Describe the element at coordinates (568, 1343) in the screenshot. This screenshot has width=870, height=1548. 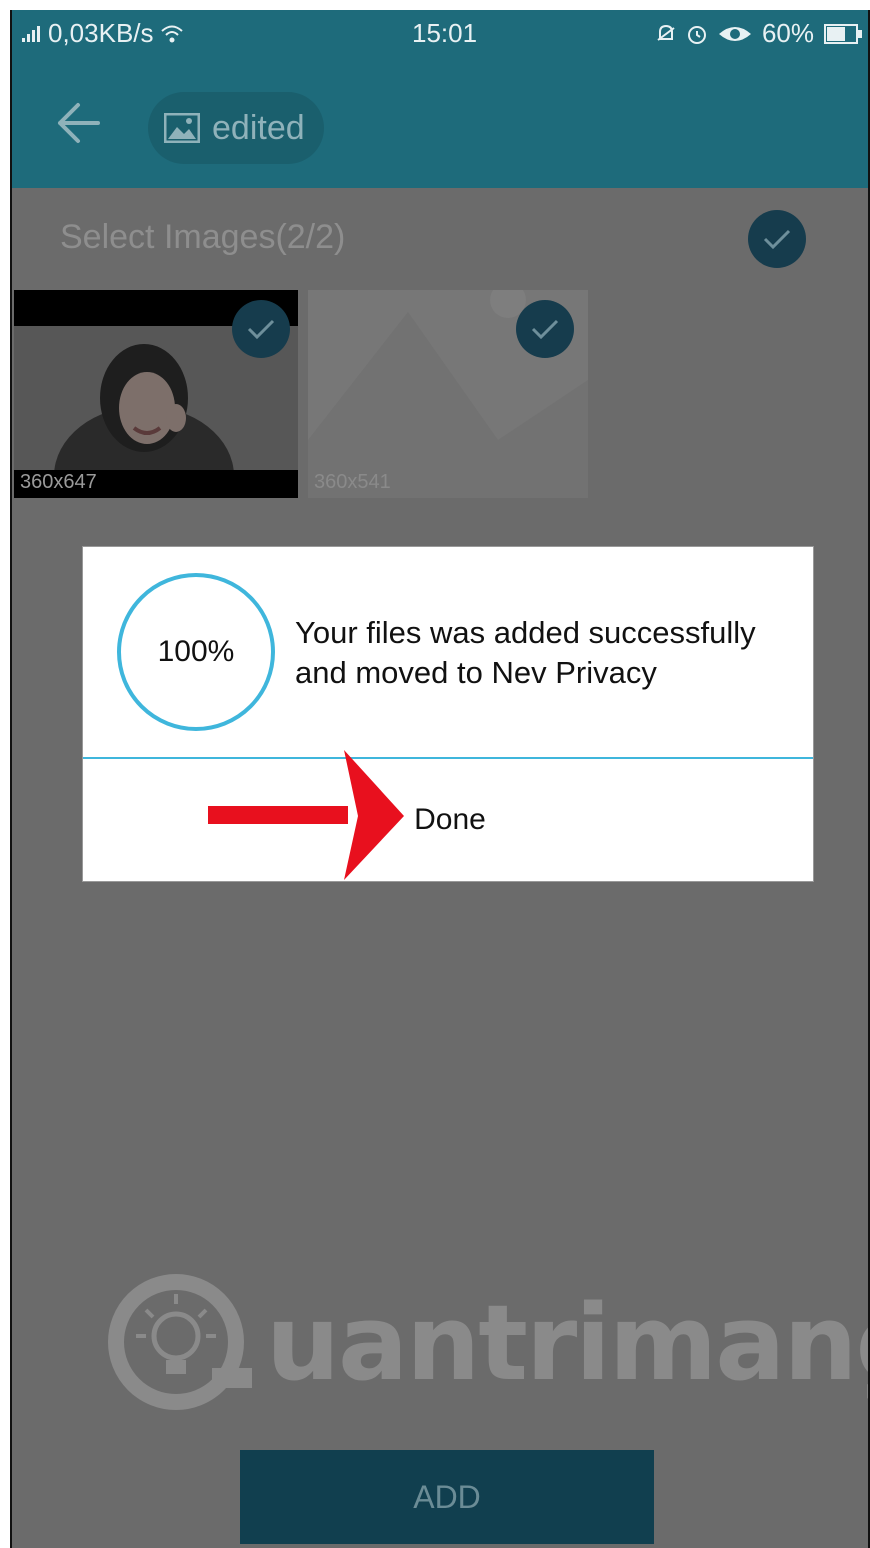
I see `watermark-text: uantrimang` at that location.